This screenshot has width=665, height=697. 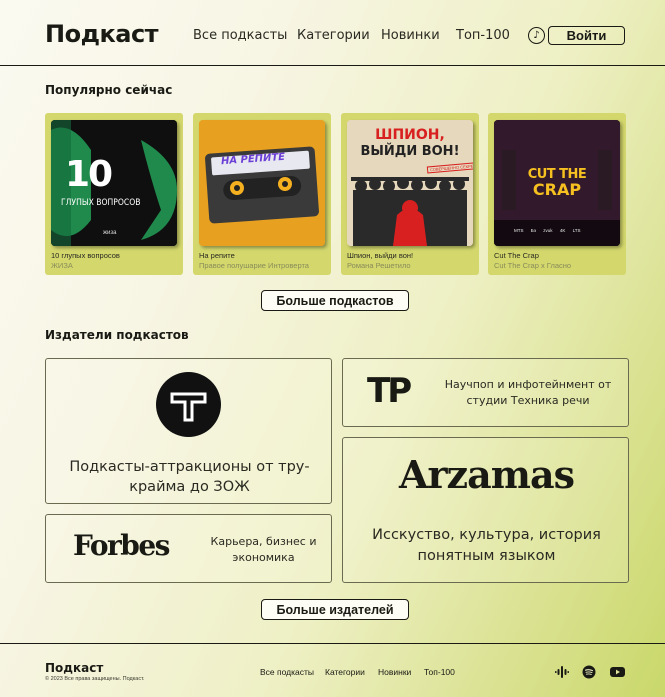 What do you see at coordinates (557, 189) in the screenshot?
I see `cover-title-2: CRAP` at bounding box center [557, 189].